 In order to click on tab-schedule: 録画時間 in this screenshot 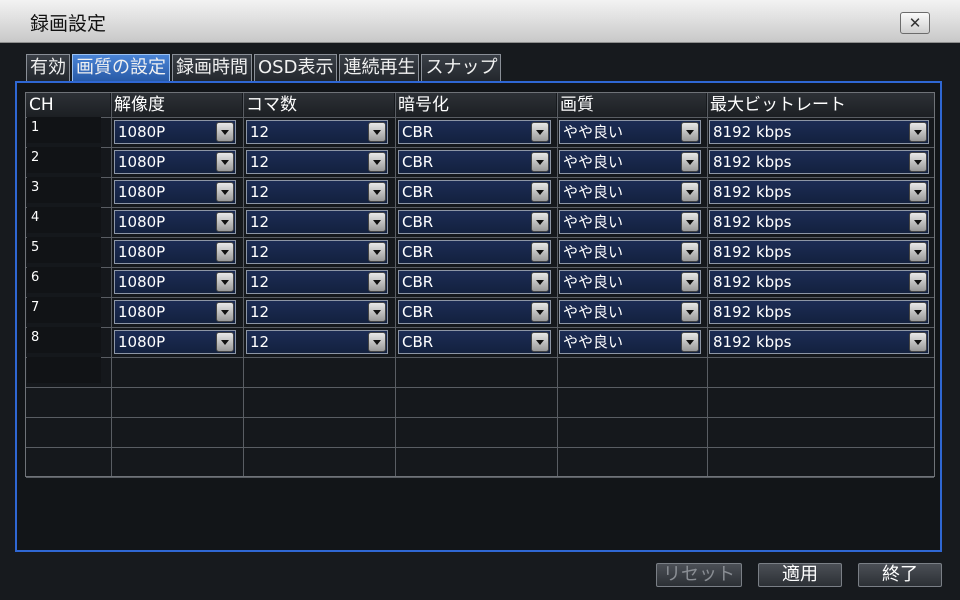, I will do `click(212, 67)`.